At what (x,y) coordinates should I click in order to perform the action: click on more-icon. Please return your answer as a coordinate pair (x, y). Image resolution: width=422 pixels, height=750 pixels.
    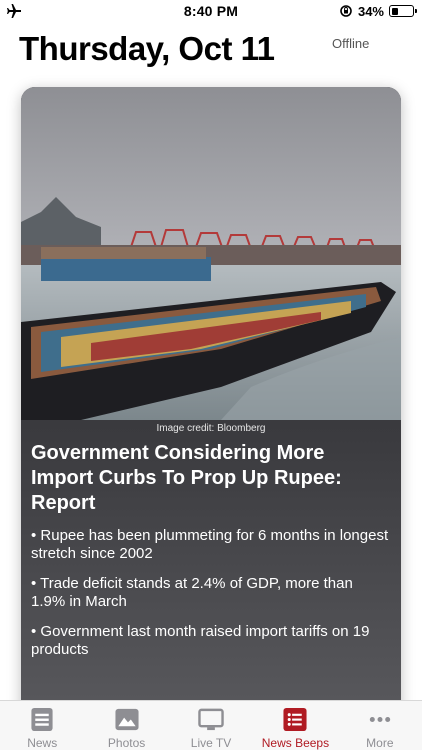
    Looking at the image, I should click on (380, 719).